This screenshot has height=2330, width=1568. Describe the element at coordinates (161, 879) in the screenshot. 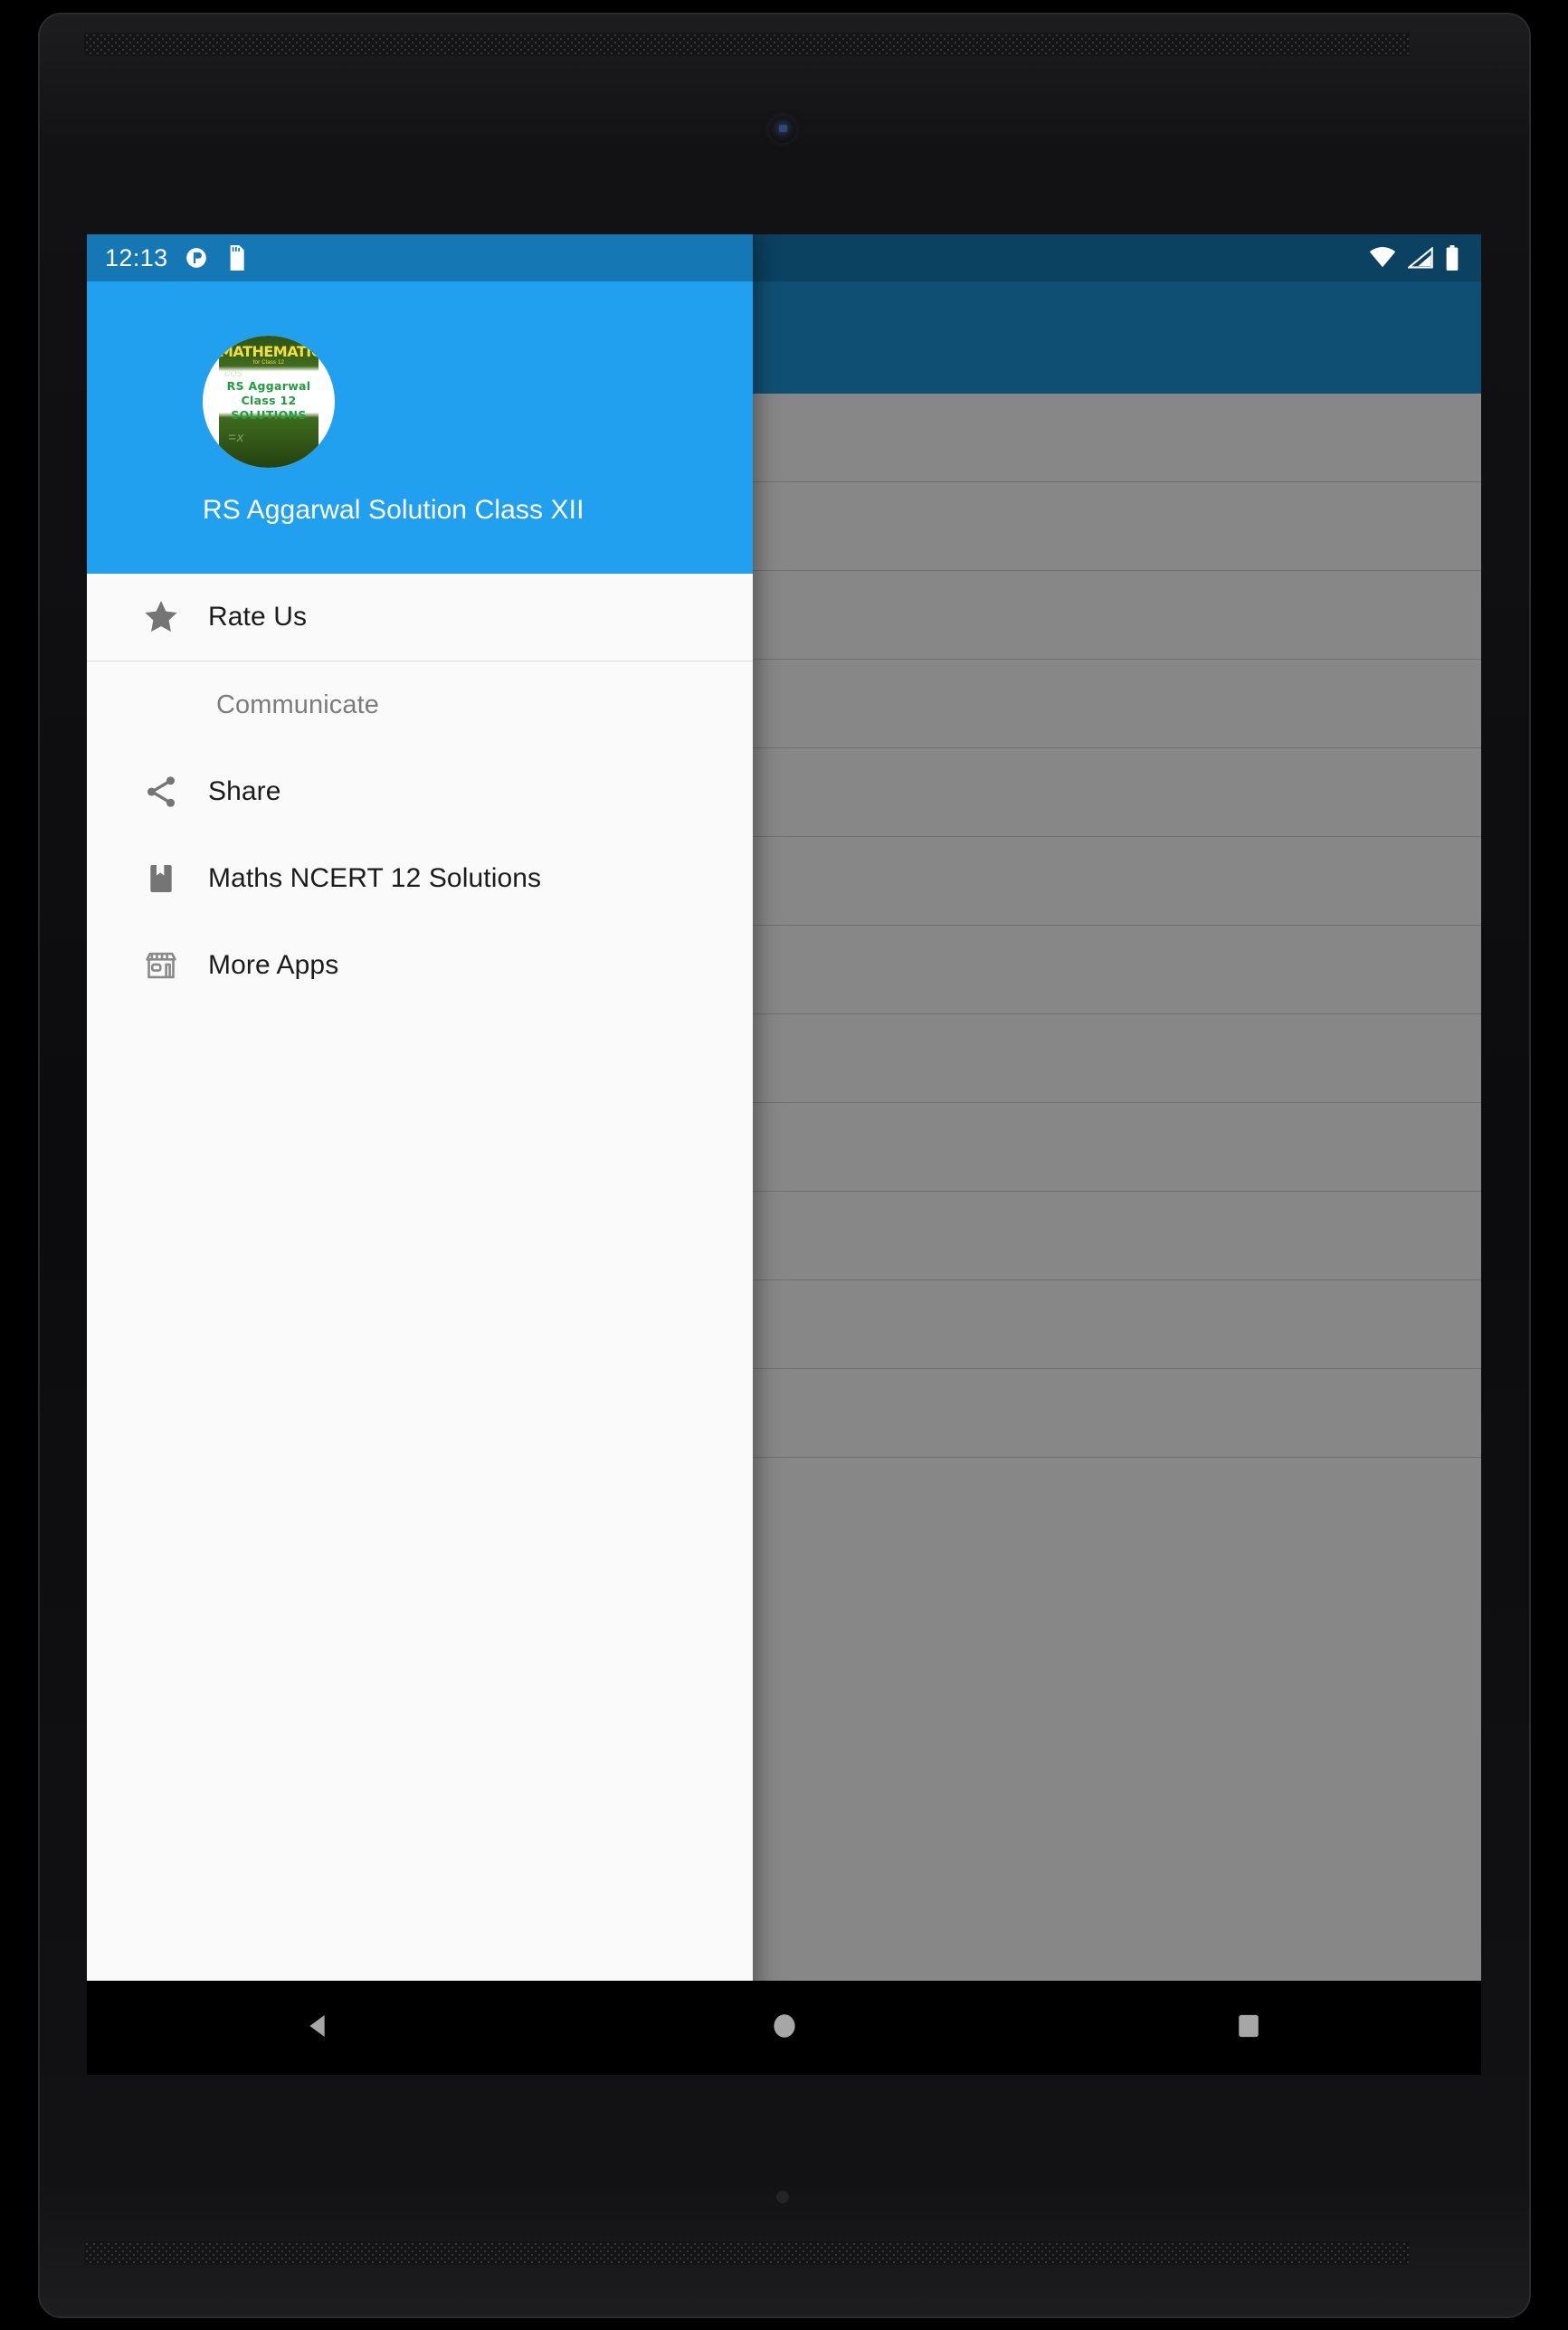

I see `book-bookmark-icon` at that location.